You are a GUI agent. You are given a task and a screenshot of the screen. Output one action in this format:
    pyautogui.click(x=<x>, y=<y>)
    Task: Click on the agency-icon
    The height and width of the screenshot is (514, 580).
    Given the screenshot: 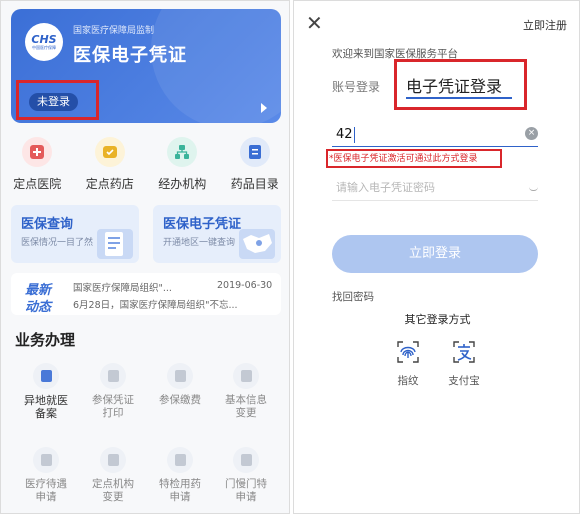 What is the action you would take?
    pyautogui.click(x=182, y=152)
    